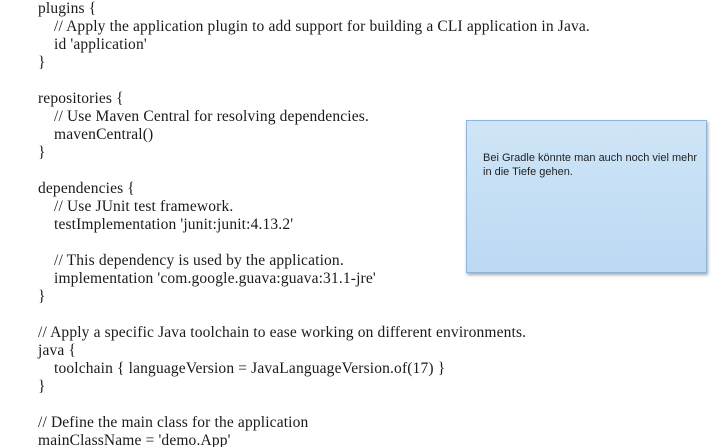  I want to click on code-line-maven-central: mavenCentral(), so click(104, 134).